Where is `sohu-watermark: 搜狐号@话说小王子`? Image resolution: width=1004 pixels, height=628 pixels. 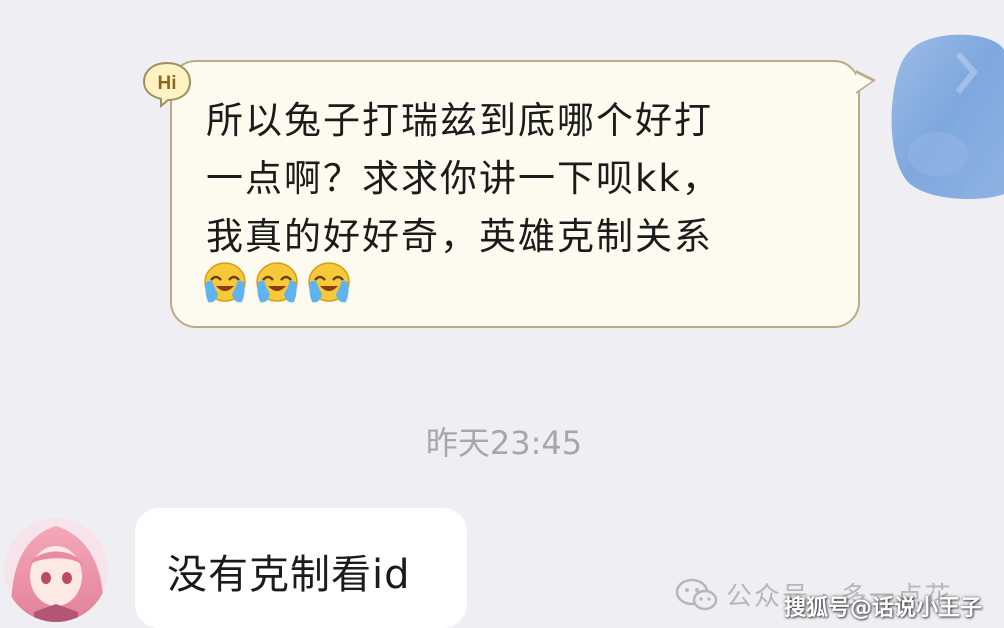
sohu-watermark: 搜狐号@话说小王子 is located at coordinates (882, 608).